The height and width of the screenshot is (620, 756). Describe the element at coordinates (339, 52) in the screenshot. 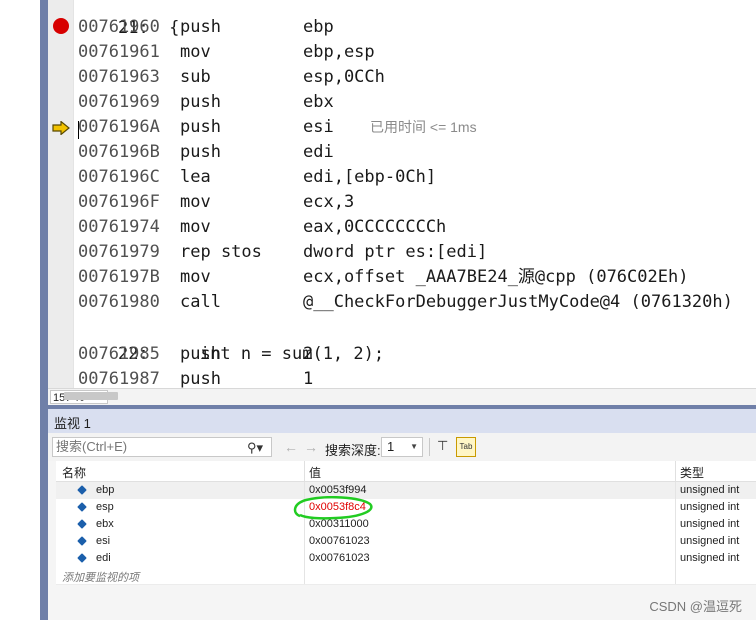

I see `instruction-ops: ebp,esp` at that location.